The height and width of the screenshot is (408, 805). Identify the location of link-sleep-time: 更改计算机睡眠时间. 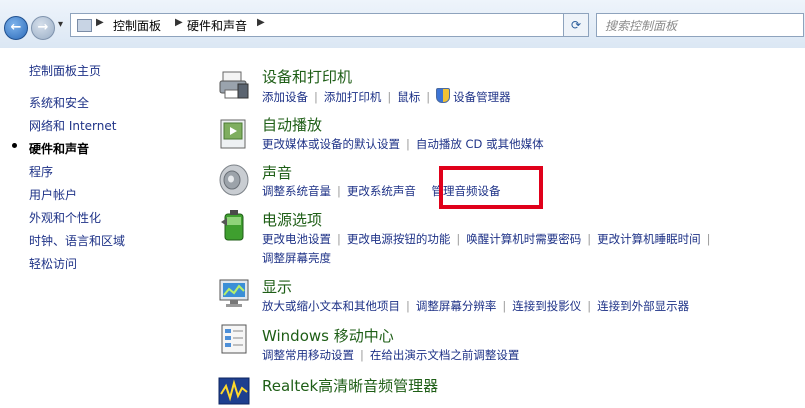
(649, 239).